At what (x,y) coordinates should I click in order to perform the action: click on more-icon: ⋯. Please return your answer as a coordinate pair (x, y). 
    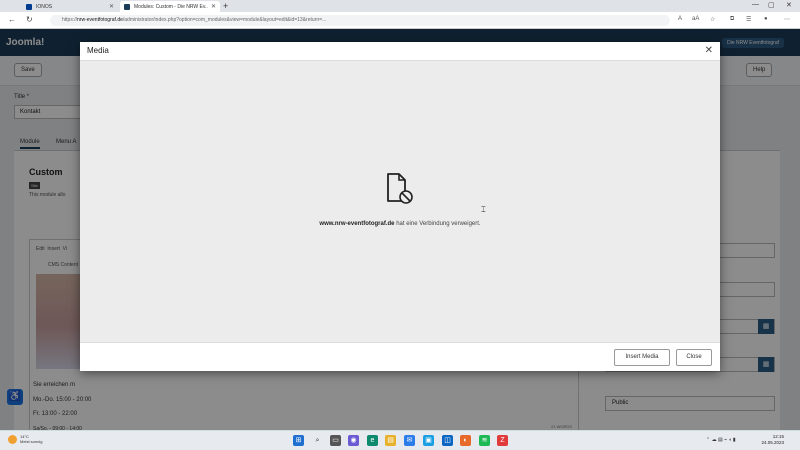
    Looking at the image, I should click on (787, 19).